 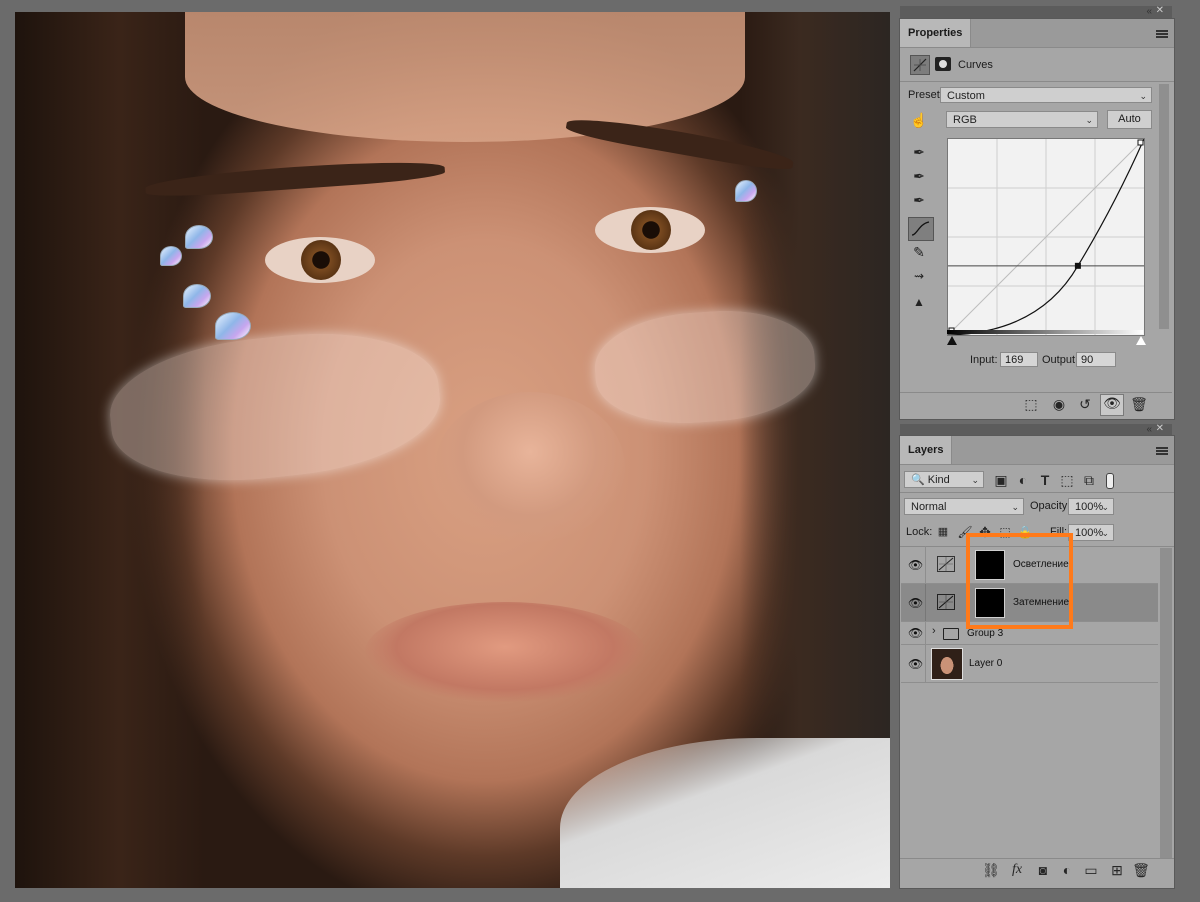 I want to click on input-label: Input:, so click(x=984, y=360).